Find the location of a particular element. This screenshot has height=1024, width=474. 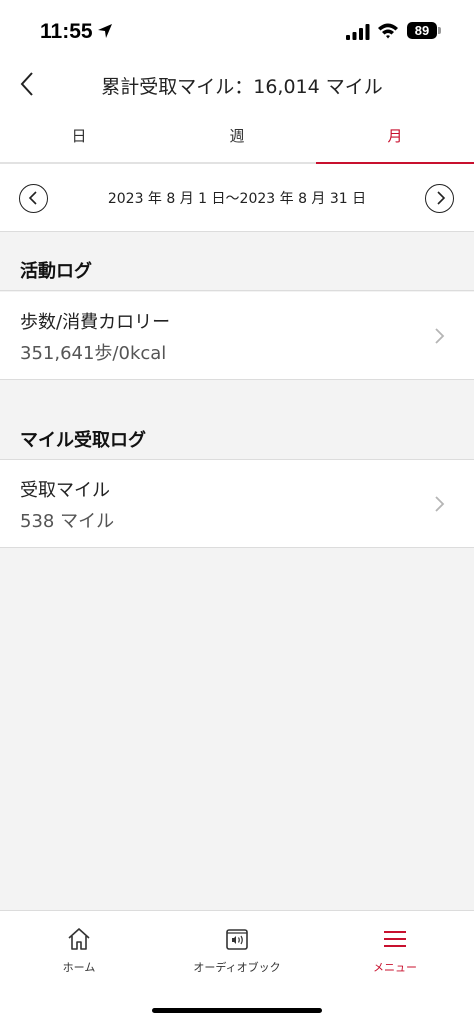

row-title: 歩数/消費カロリー is located at coordinates (95, 322).